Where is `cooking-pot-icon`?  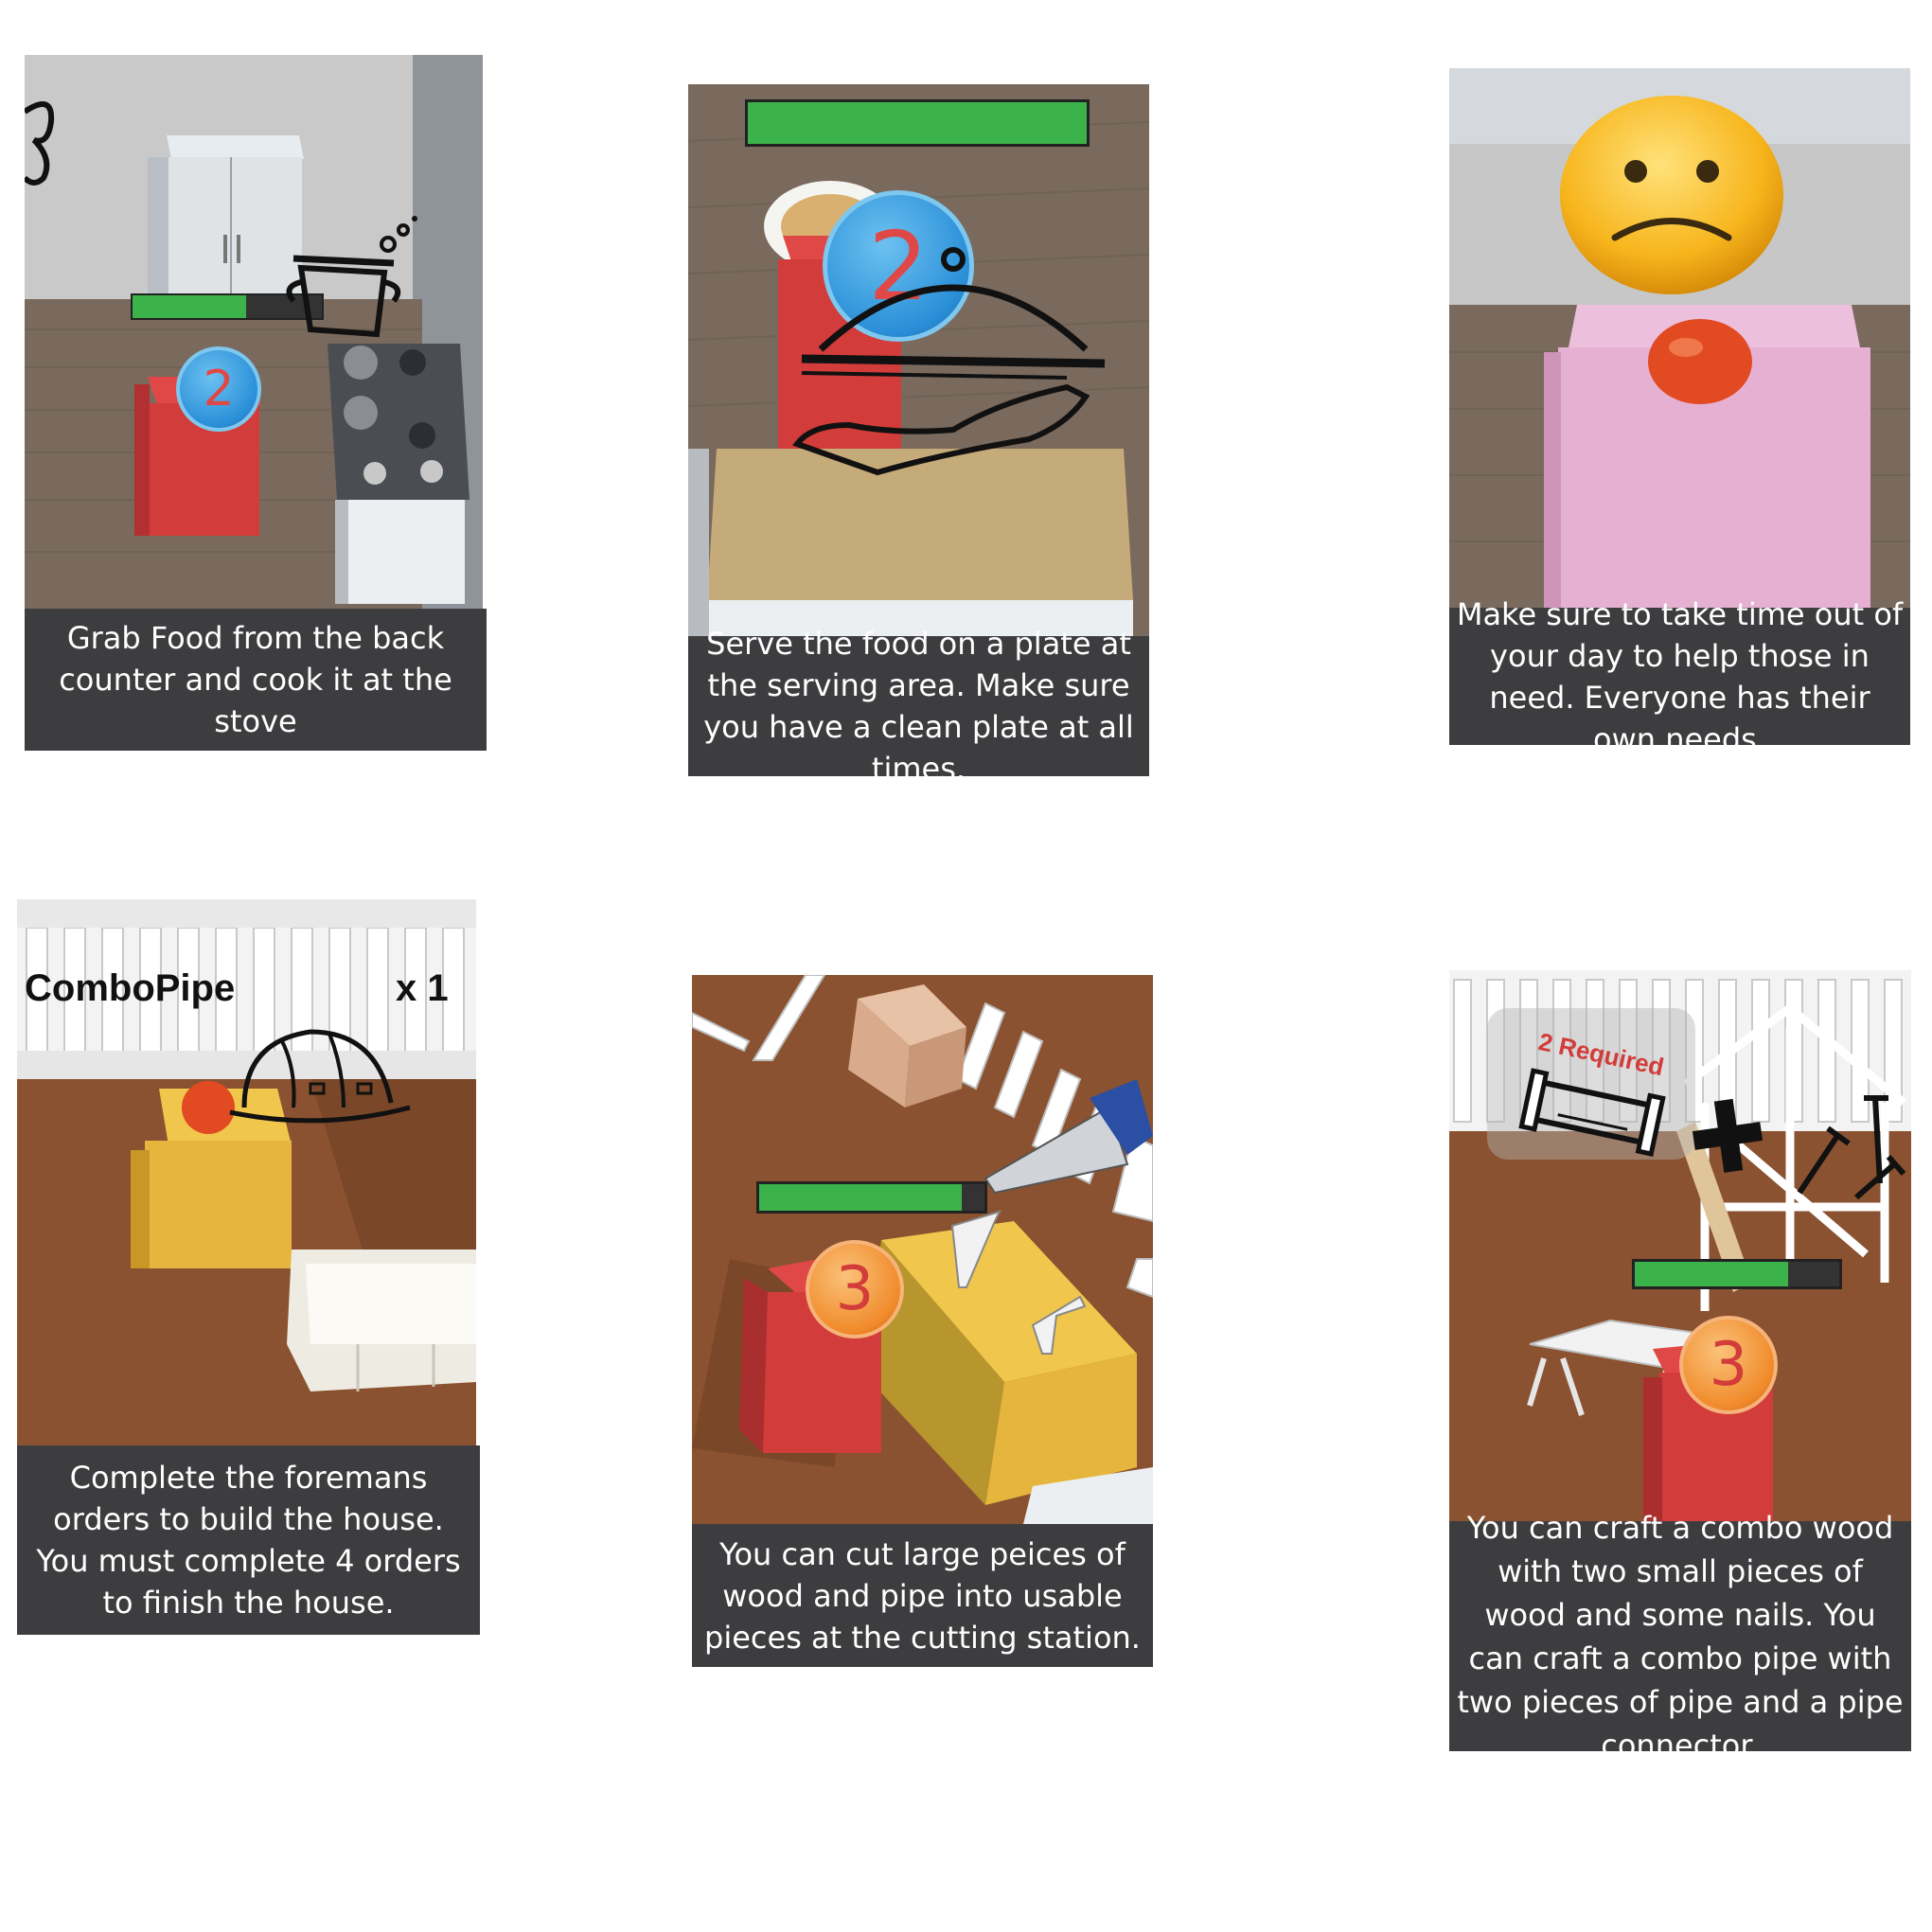
cooking-pot-icon is located at coordinates (351, 277).